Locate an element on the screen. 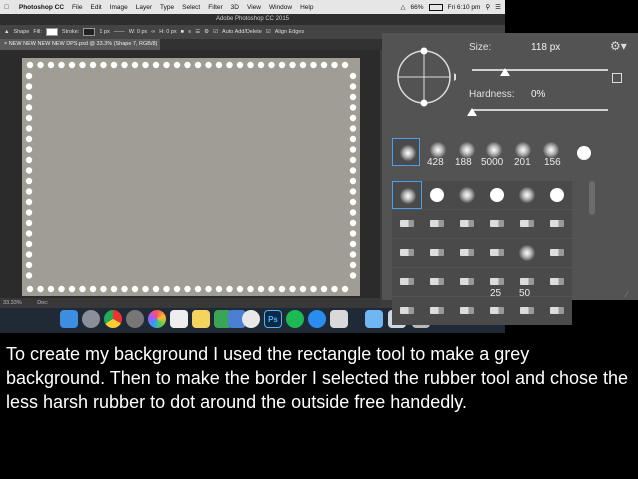 The height and width of the screenshot is (479, 638). hardness-slider-track is located at coordinates (540, 110).